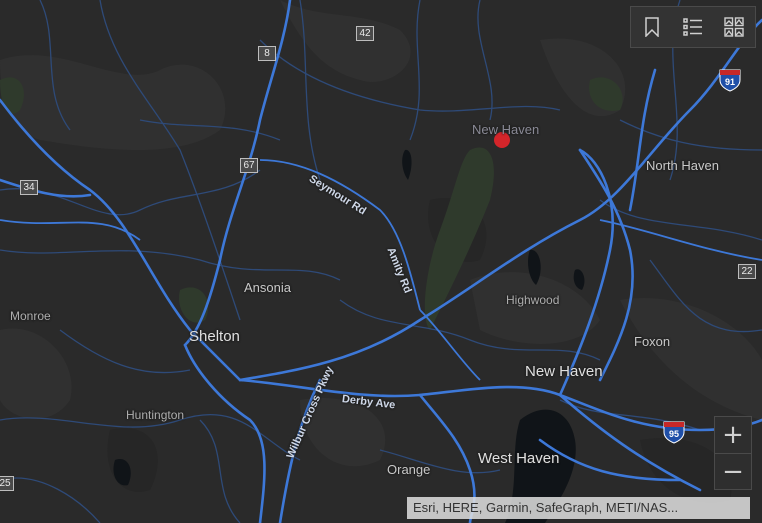 This screenshot has width=762, height=523. I want to click on bookmarks-button, so click(652, 27).